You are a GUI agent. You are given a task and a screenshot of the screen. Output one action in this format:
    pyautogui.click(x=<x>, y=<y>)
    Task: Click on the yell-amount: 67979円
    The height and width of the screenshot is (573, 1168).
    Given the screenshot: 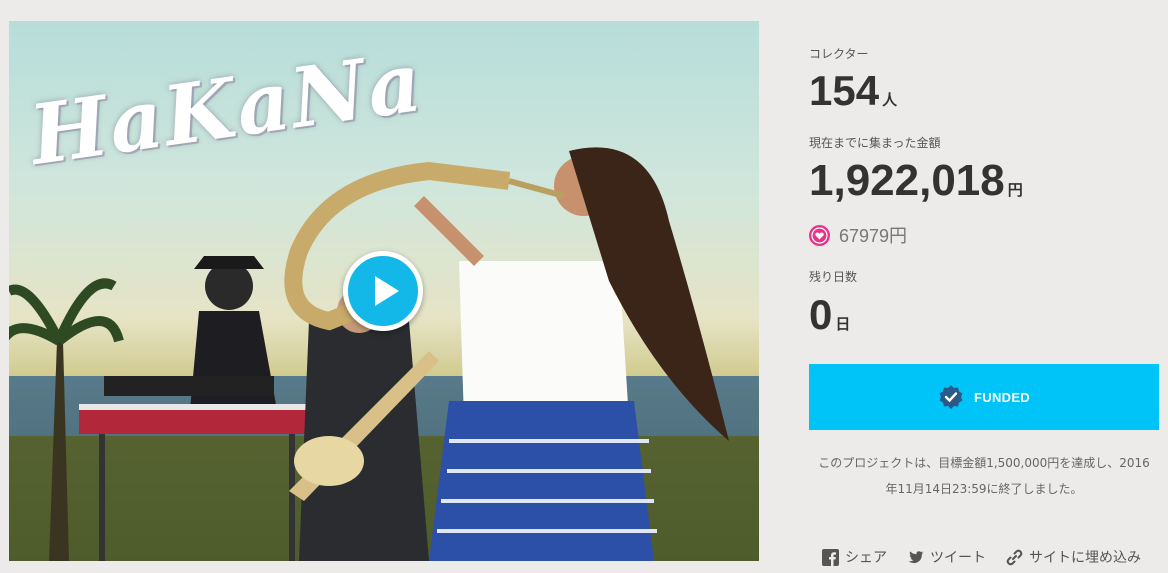 What is the action you would take?
    pyautogui.click(x=858, y=235)
    